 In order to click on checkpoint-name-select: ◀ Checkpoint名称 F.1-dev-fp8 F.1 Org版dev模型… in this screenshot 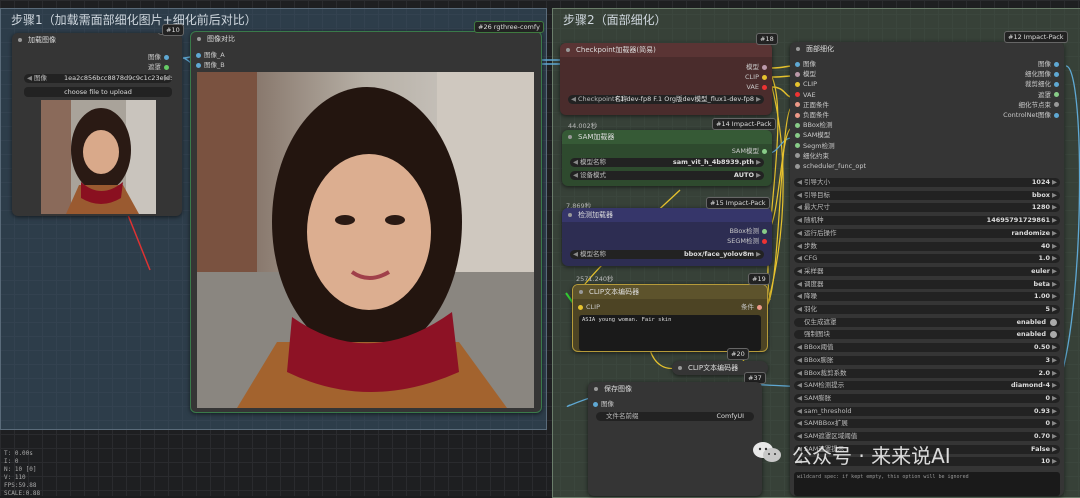, I will do `click(666, 99)`.